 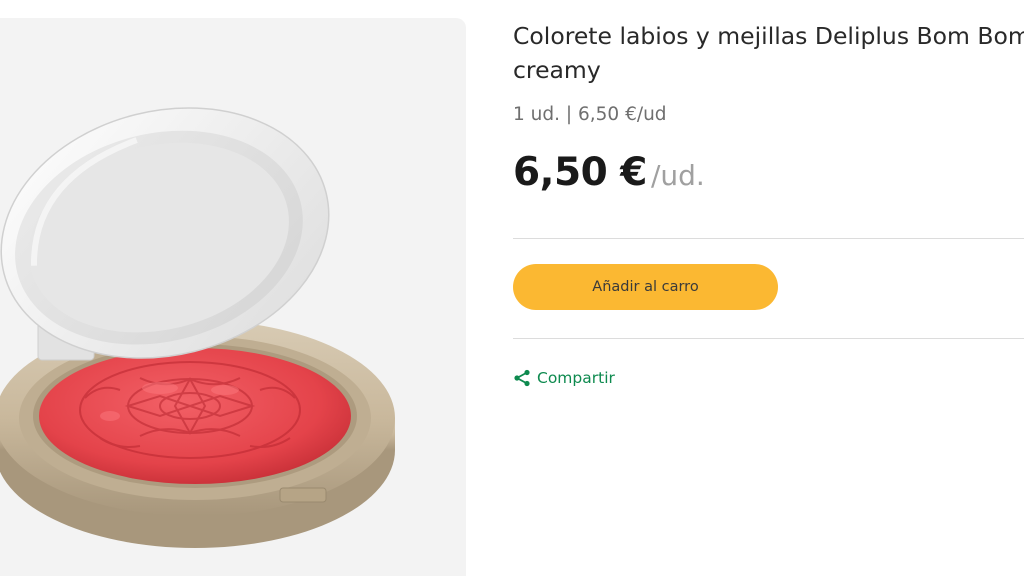 I want to click on share-icon, so click(x=522, y=378).